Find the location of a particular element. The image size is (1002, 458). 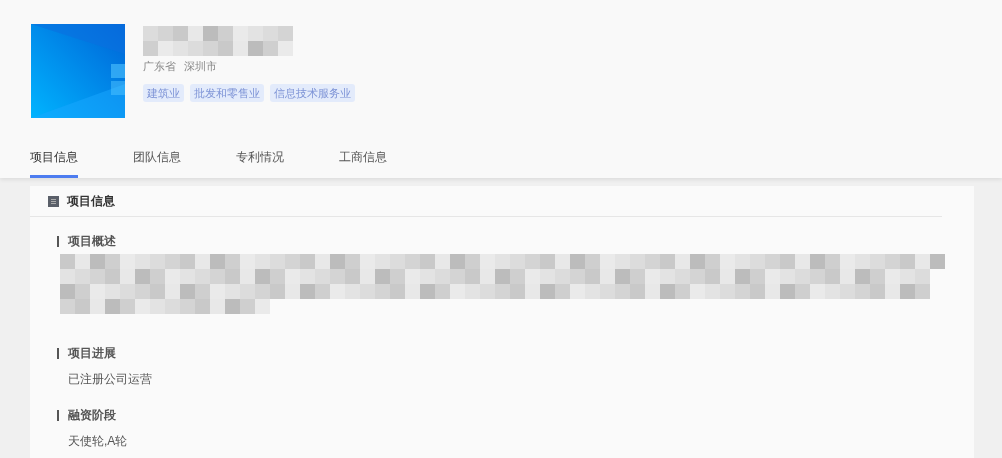

list-icon is located at coordinates (53, 201).